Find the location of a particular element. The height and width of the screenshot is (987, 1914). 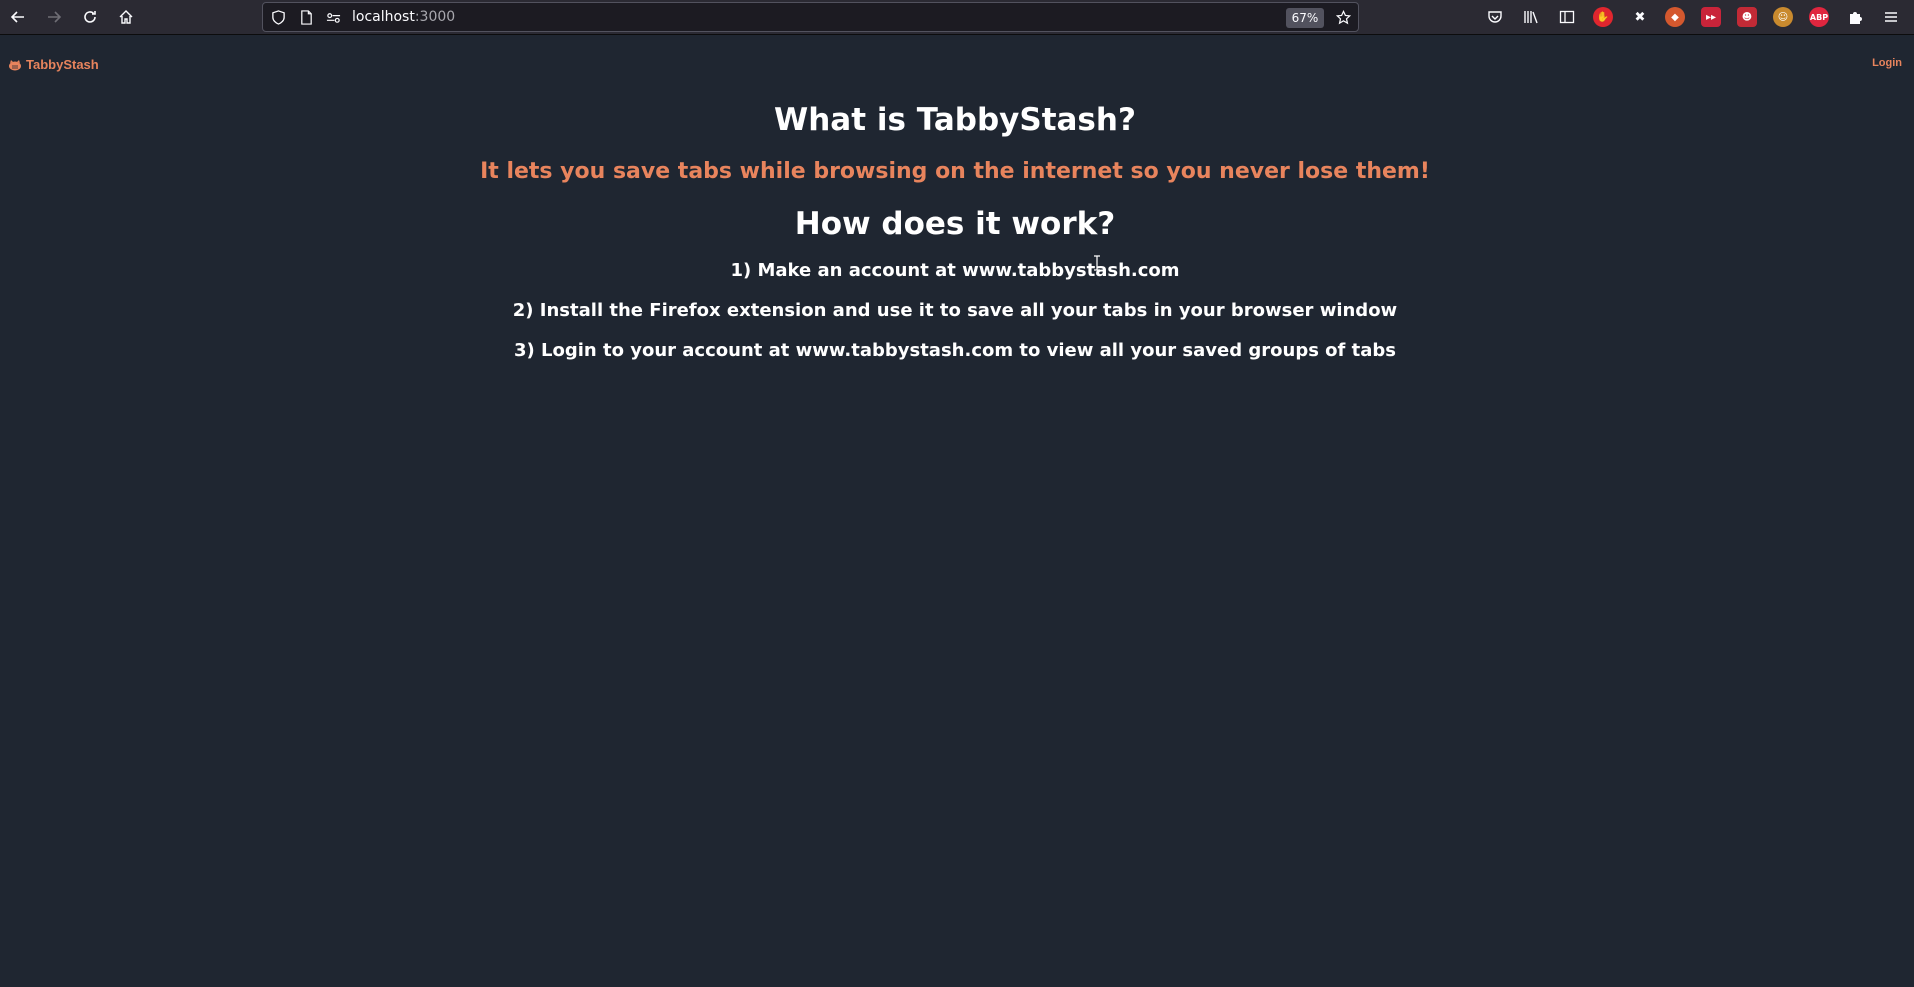

dark-extension-icon: ✖ is located at coordinates (1640, 17).